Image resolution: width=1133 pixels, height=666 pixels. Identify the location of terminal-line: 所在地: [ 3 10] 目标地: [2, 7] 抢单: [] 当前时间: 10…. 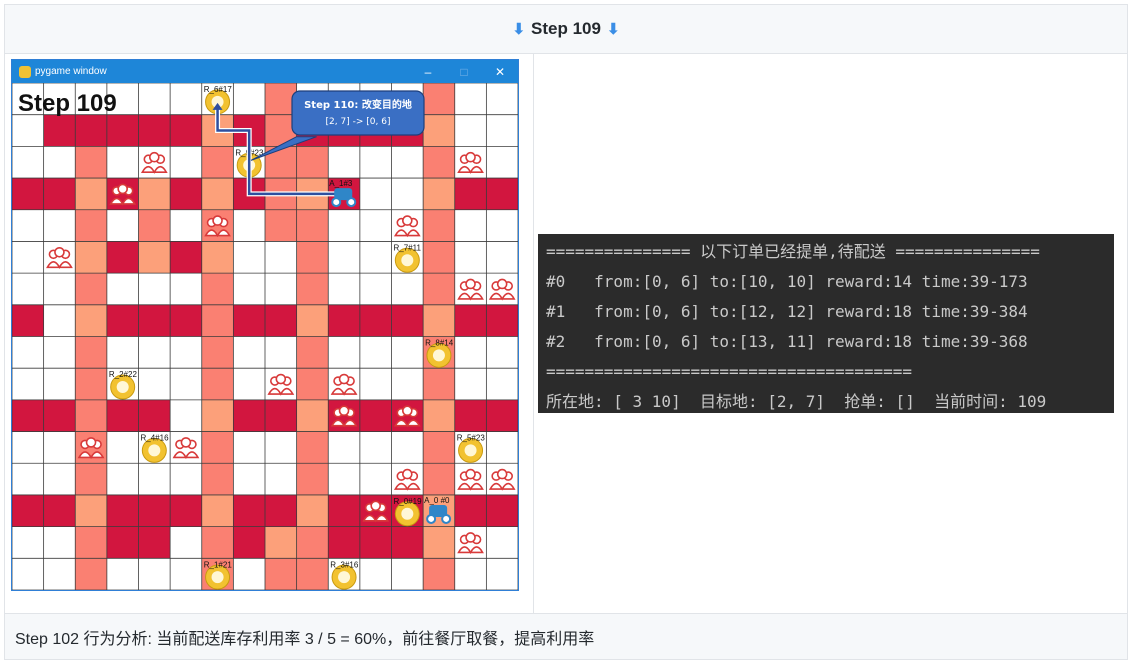
(796, 401).